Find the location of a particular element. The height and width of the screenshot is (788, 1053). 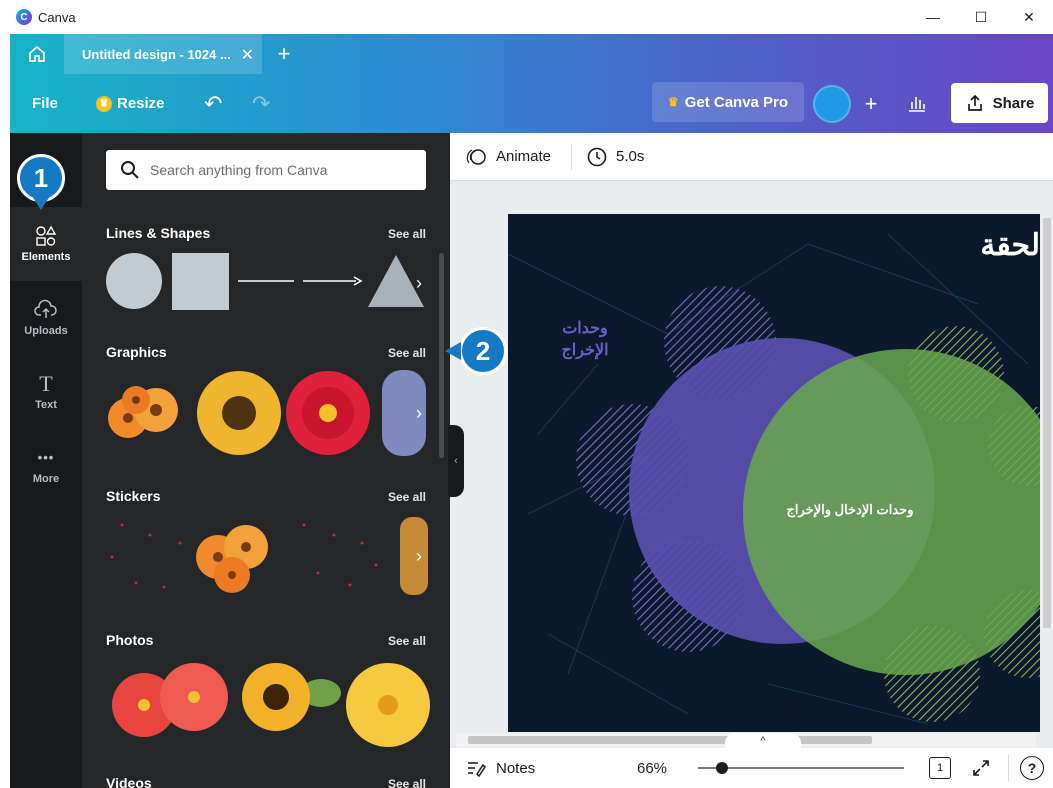

callout-number: 1 is located at coordinates (41, 177).